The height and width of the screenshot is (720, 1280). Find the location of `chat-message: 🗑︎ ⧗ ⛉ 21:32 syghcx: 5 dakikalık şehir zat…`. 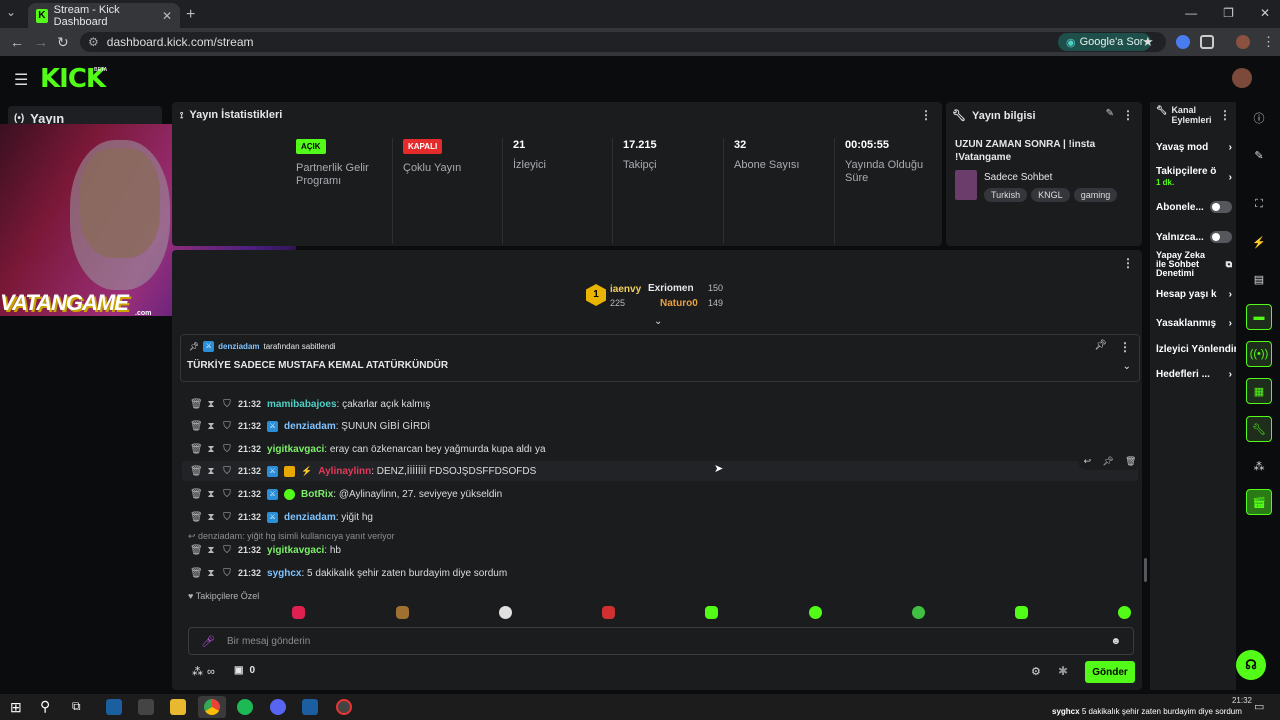

chat-message: 🗑︎ ⧗ ⛉ 21:32 syghcx: 5 dakikalık şehir zat… is located at coordinates (348, 573).